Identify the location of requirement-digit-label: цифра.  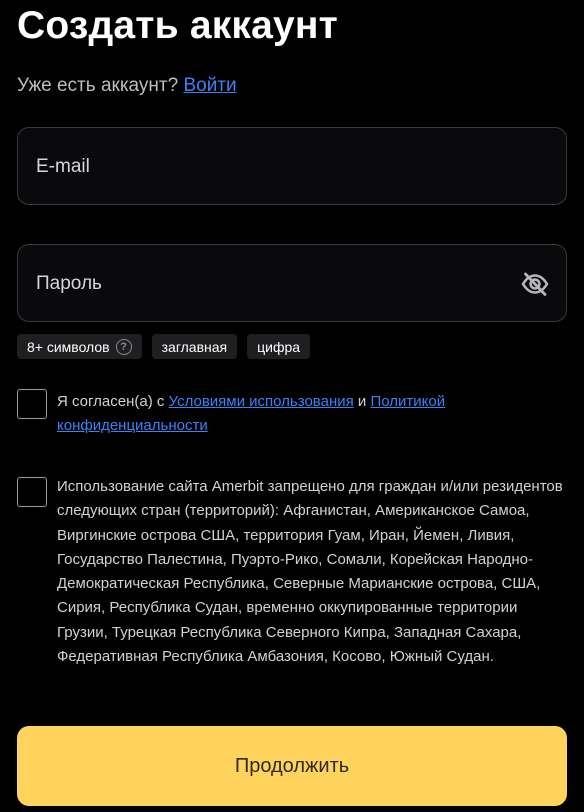
(279, 346).